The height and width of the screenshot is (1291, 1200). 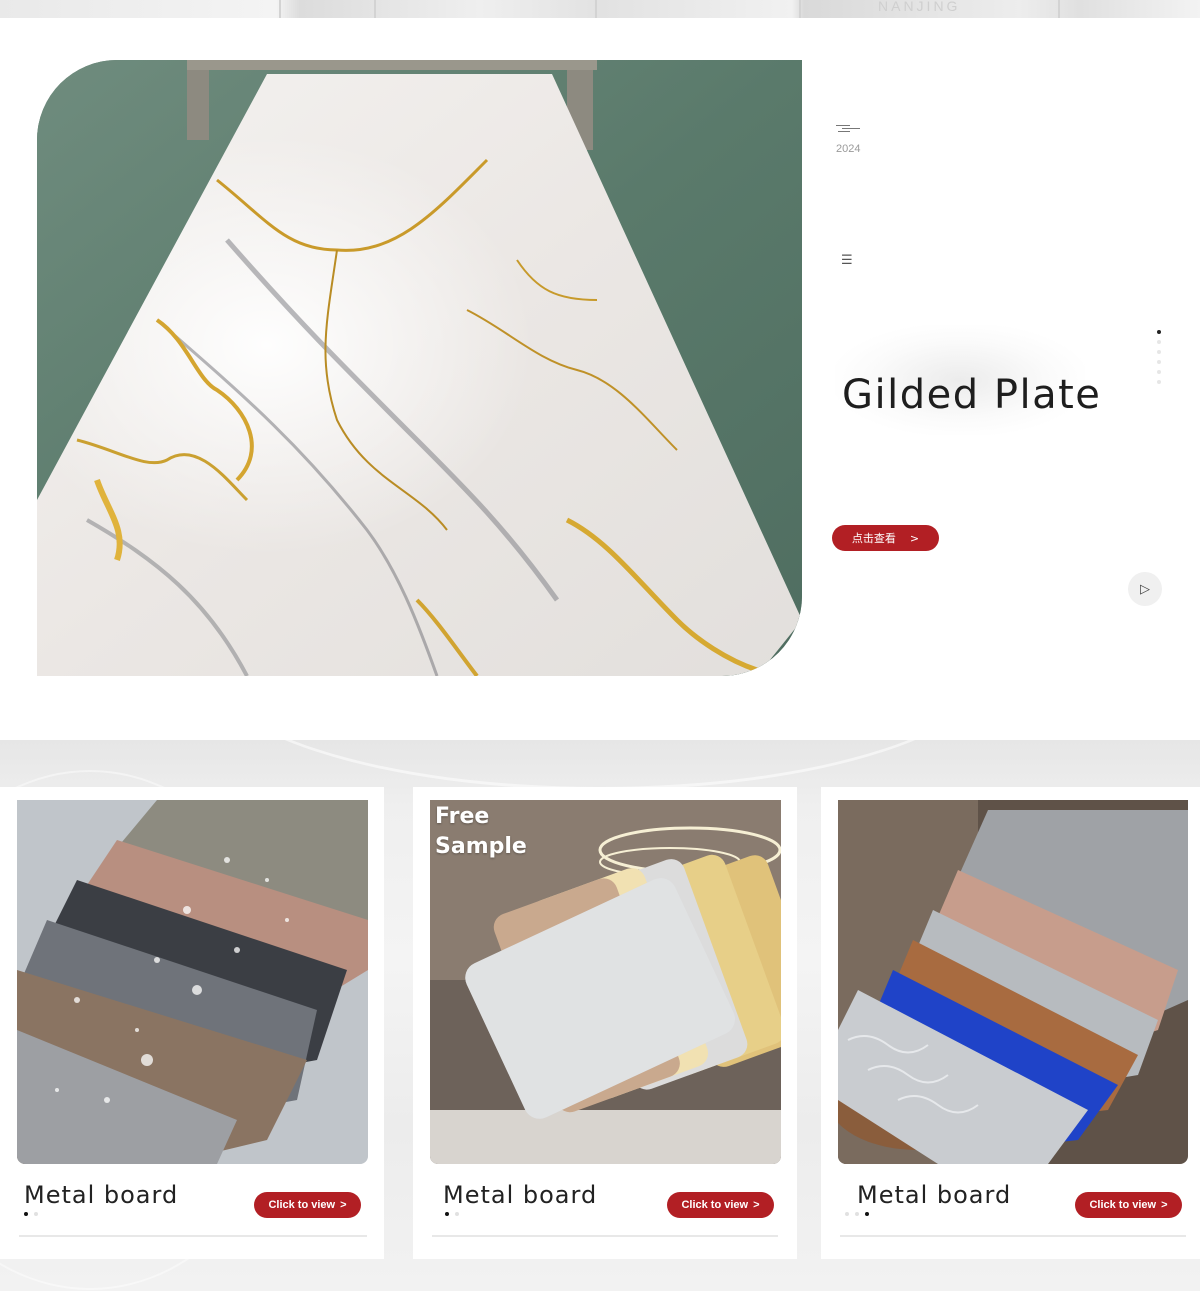 What do you see at coordinates (1013, 982) in the screenshot?
I see `product-image-stacked-boards` at bounding box center [1013, 982].